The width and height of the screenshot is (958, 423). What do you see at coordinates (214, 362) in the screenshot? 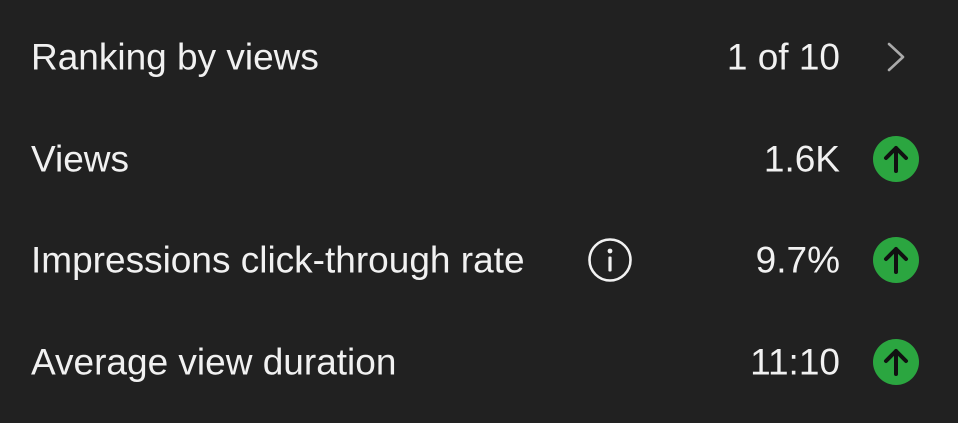
I see `average-view-duration-label: Average view duration` at bounding box center [214, 362].